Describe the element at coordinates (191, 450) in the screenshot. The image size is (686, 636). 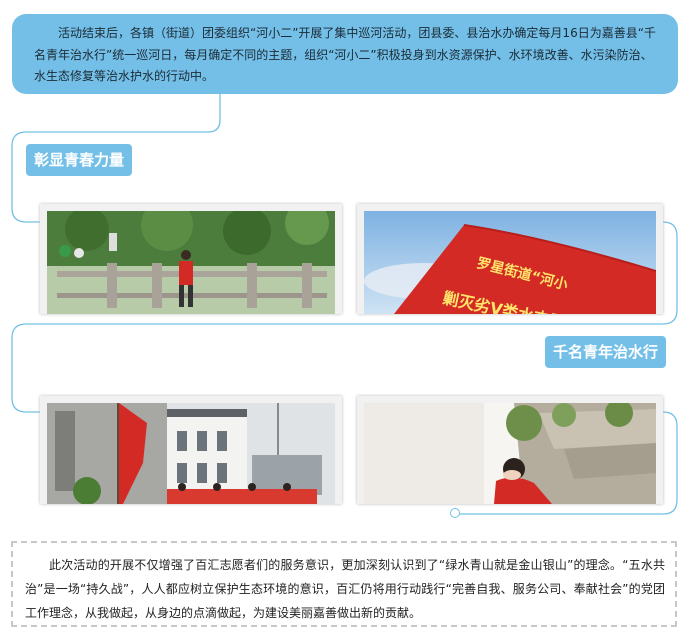
I see `photo-building-volunteers` at that location.